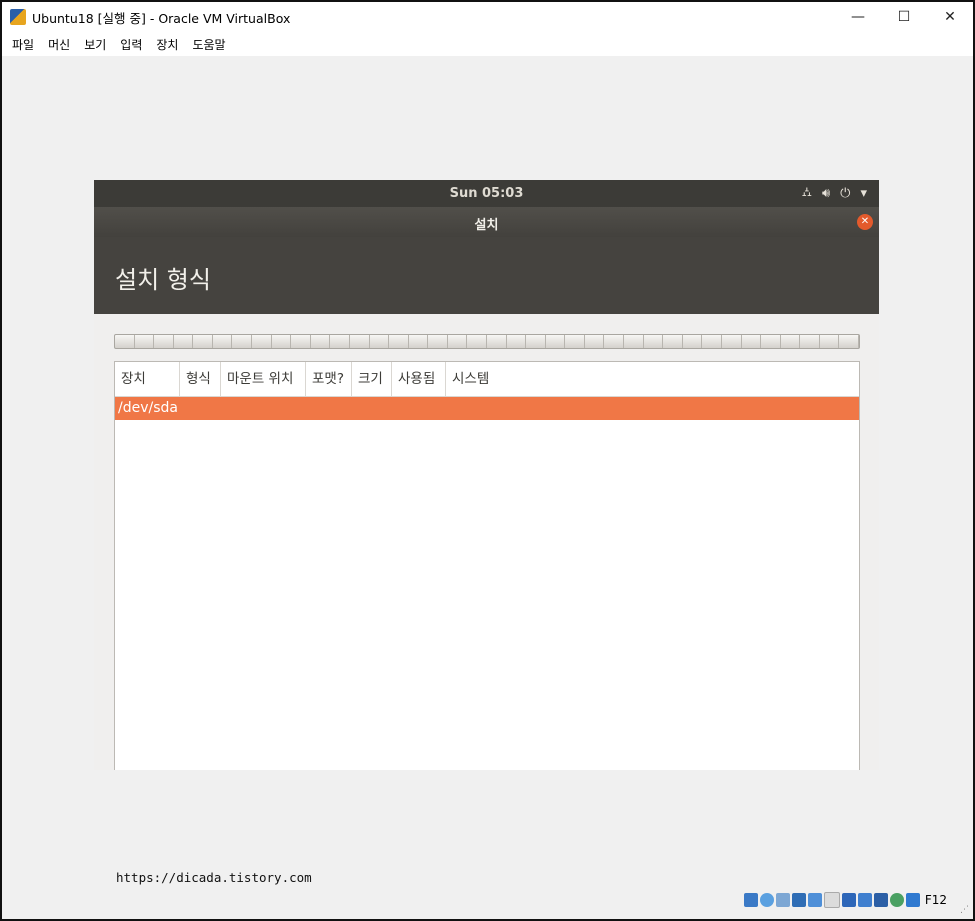  I want to click on window-controls: — ☐ ✕, so click(904, 17).